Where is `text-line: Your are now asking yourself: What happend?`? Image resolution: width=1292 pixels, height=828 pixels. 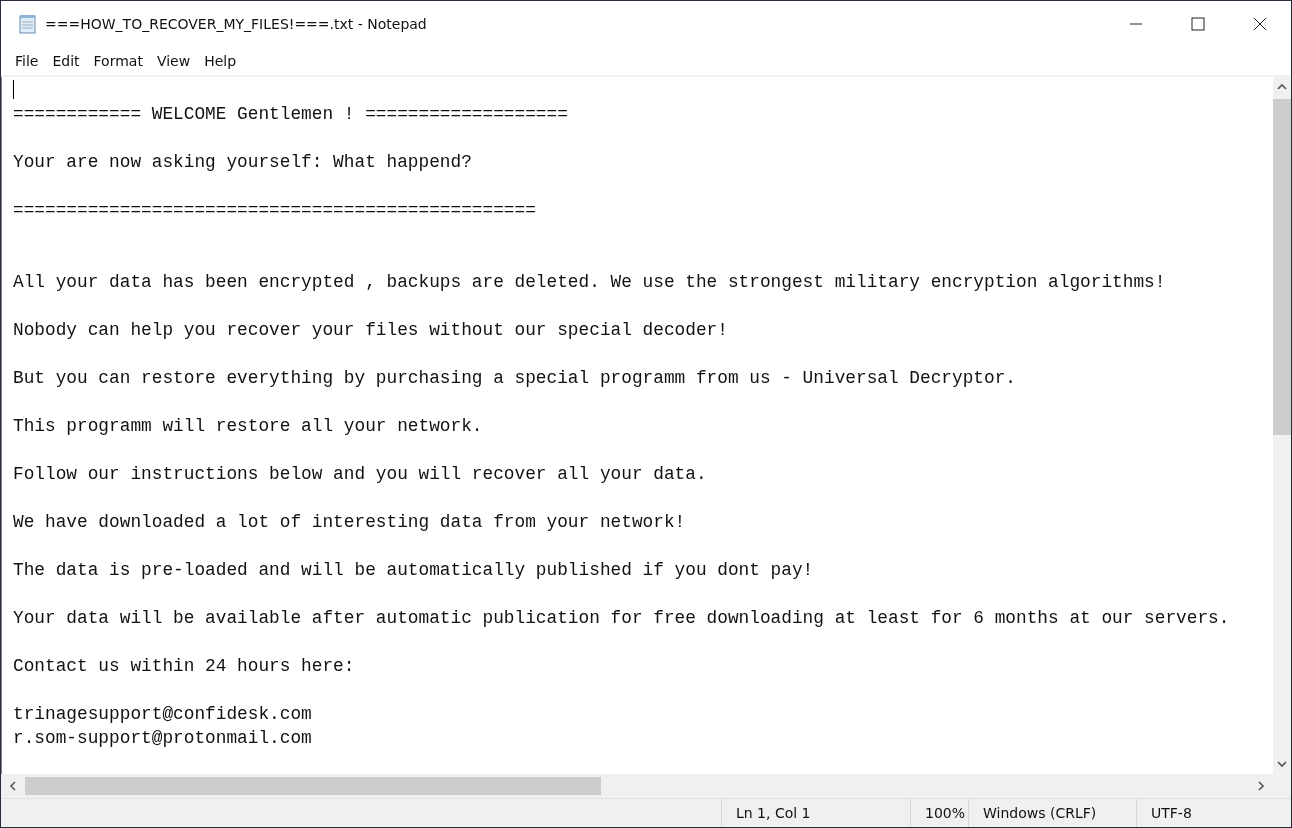
text-line: Your are now asking yourself: What happend? is located at coordinates (243, 162).